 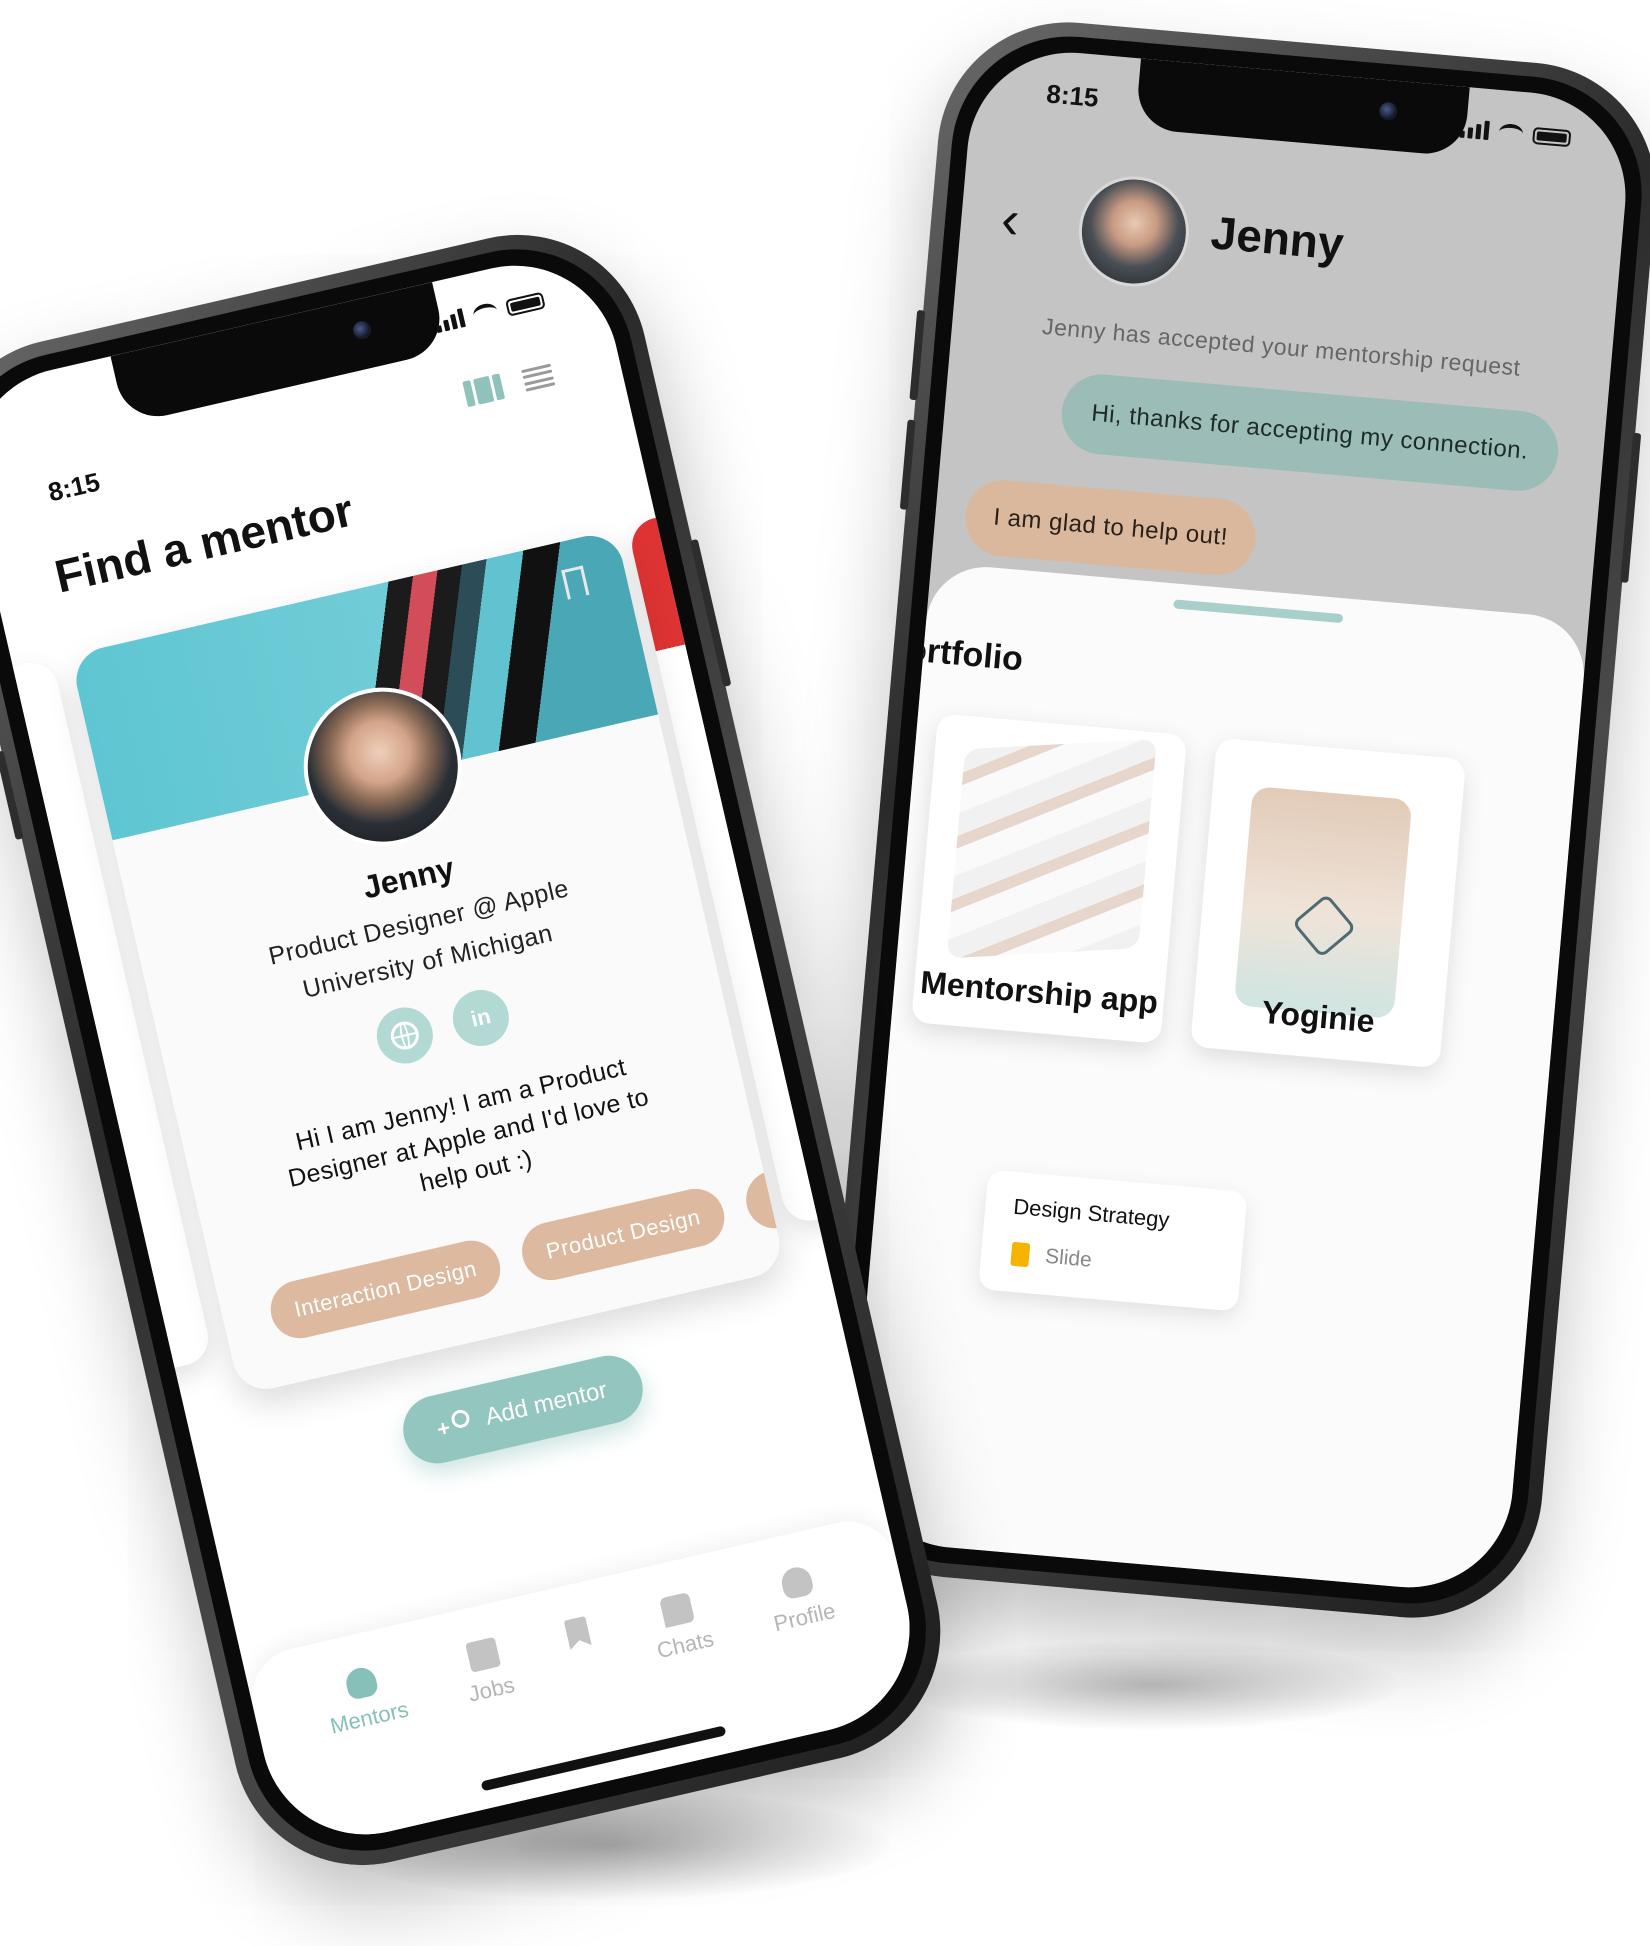 I want to click on back-phone-shadow, so click(x=1150, y=1685).